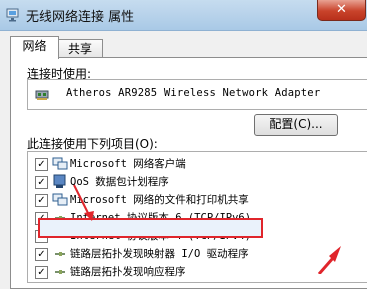  I want to click on close-button: ✕, so click(341, 10).